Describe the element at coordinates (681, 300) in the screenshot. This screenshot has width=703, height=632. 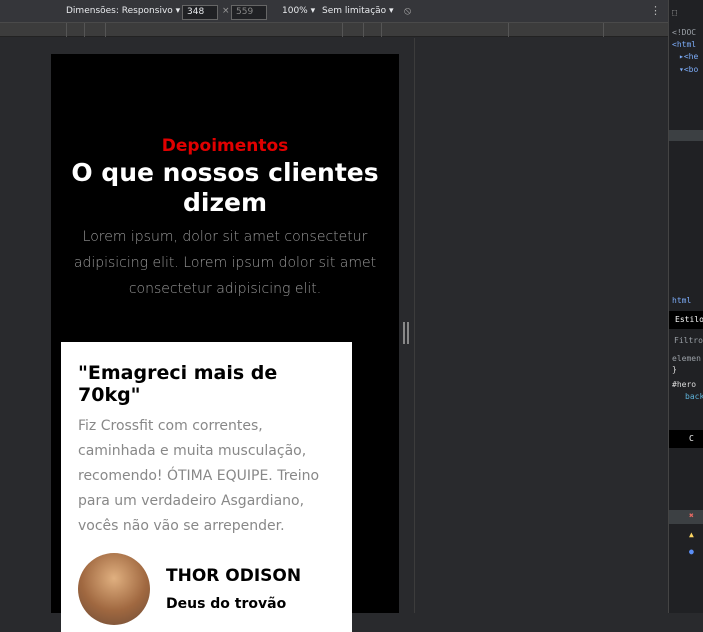
I see `breadcrumb: html` at that location.